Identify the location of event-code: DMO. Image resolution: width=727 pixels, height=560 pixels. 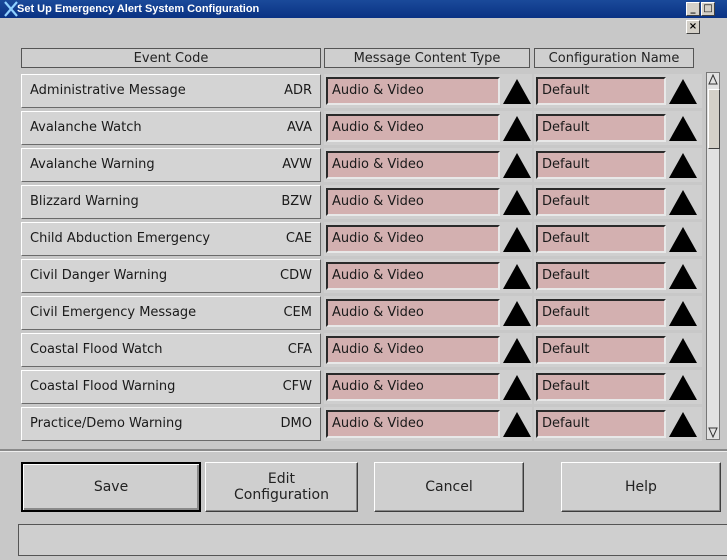
(296, 423).